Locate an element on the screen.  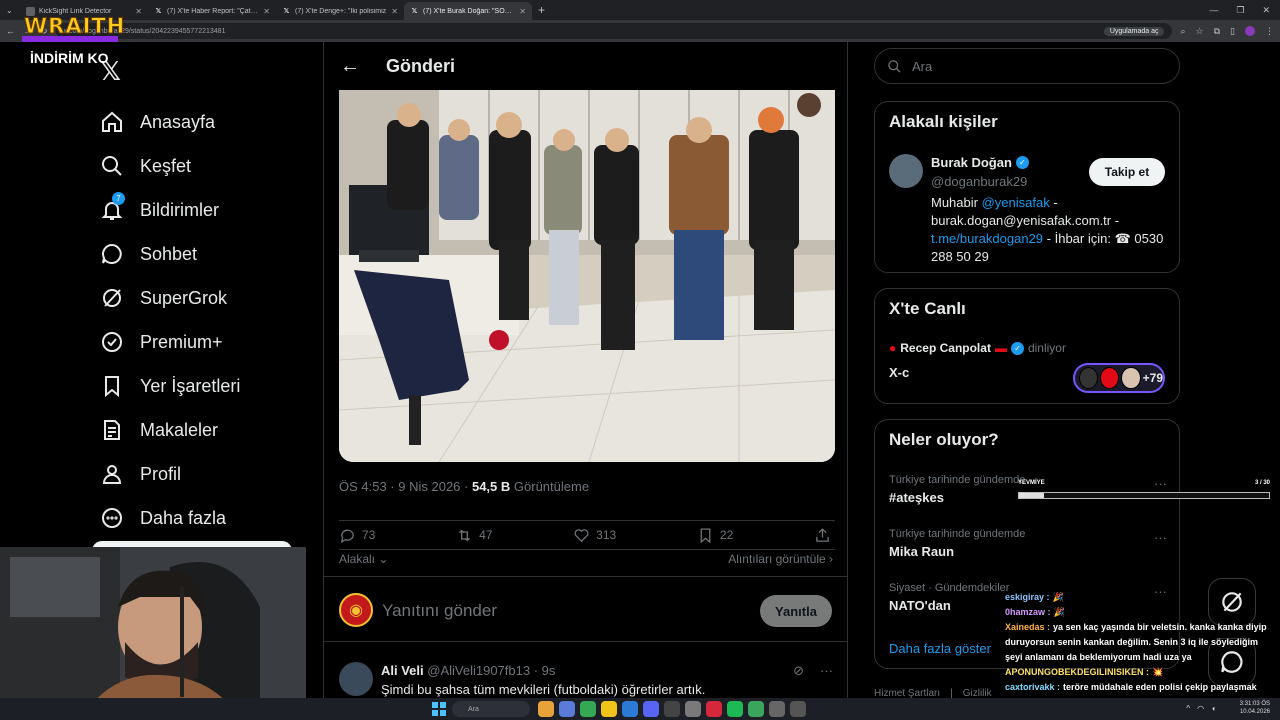
zoom-icon: ⌕ is located at coordinates (1182, 31).